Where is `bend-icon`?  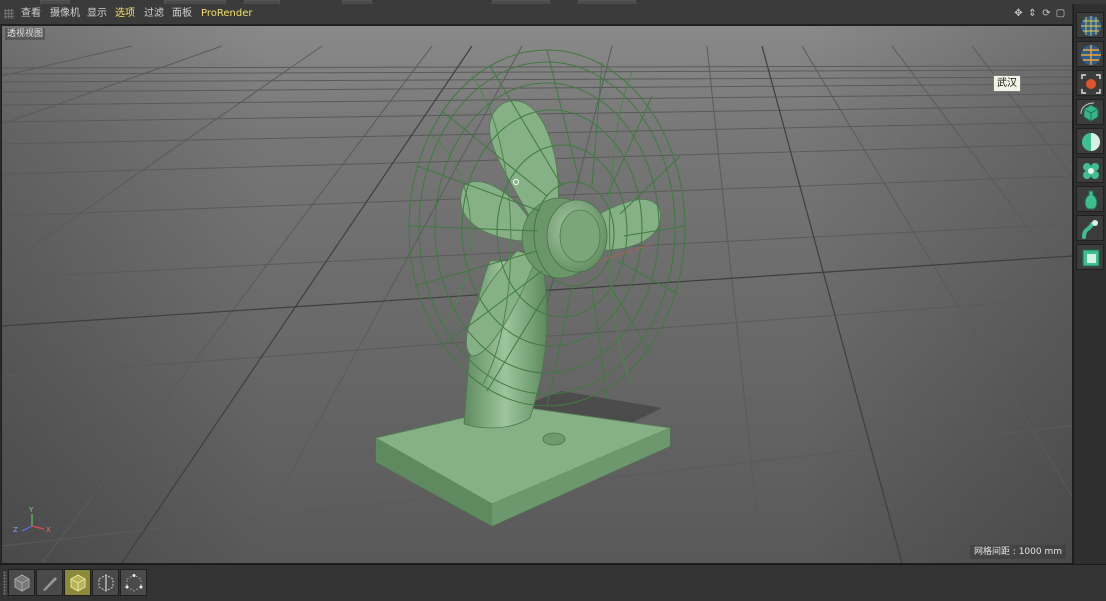 bend-icon is located at coordinates (1090, 229).